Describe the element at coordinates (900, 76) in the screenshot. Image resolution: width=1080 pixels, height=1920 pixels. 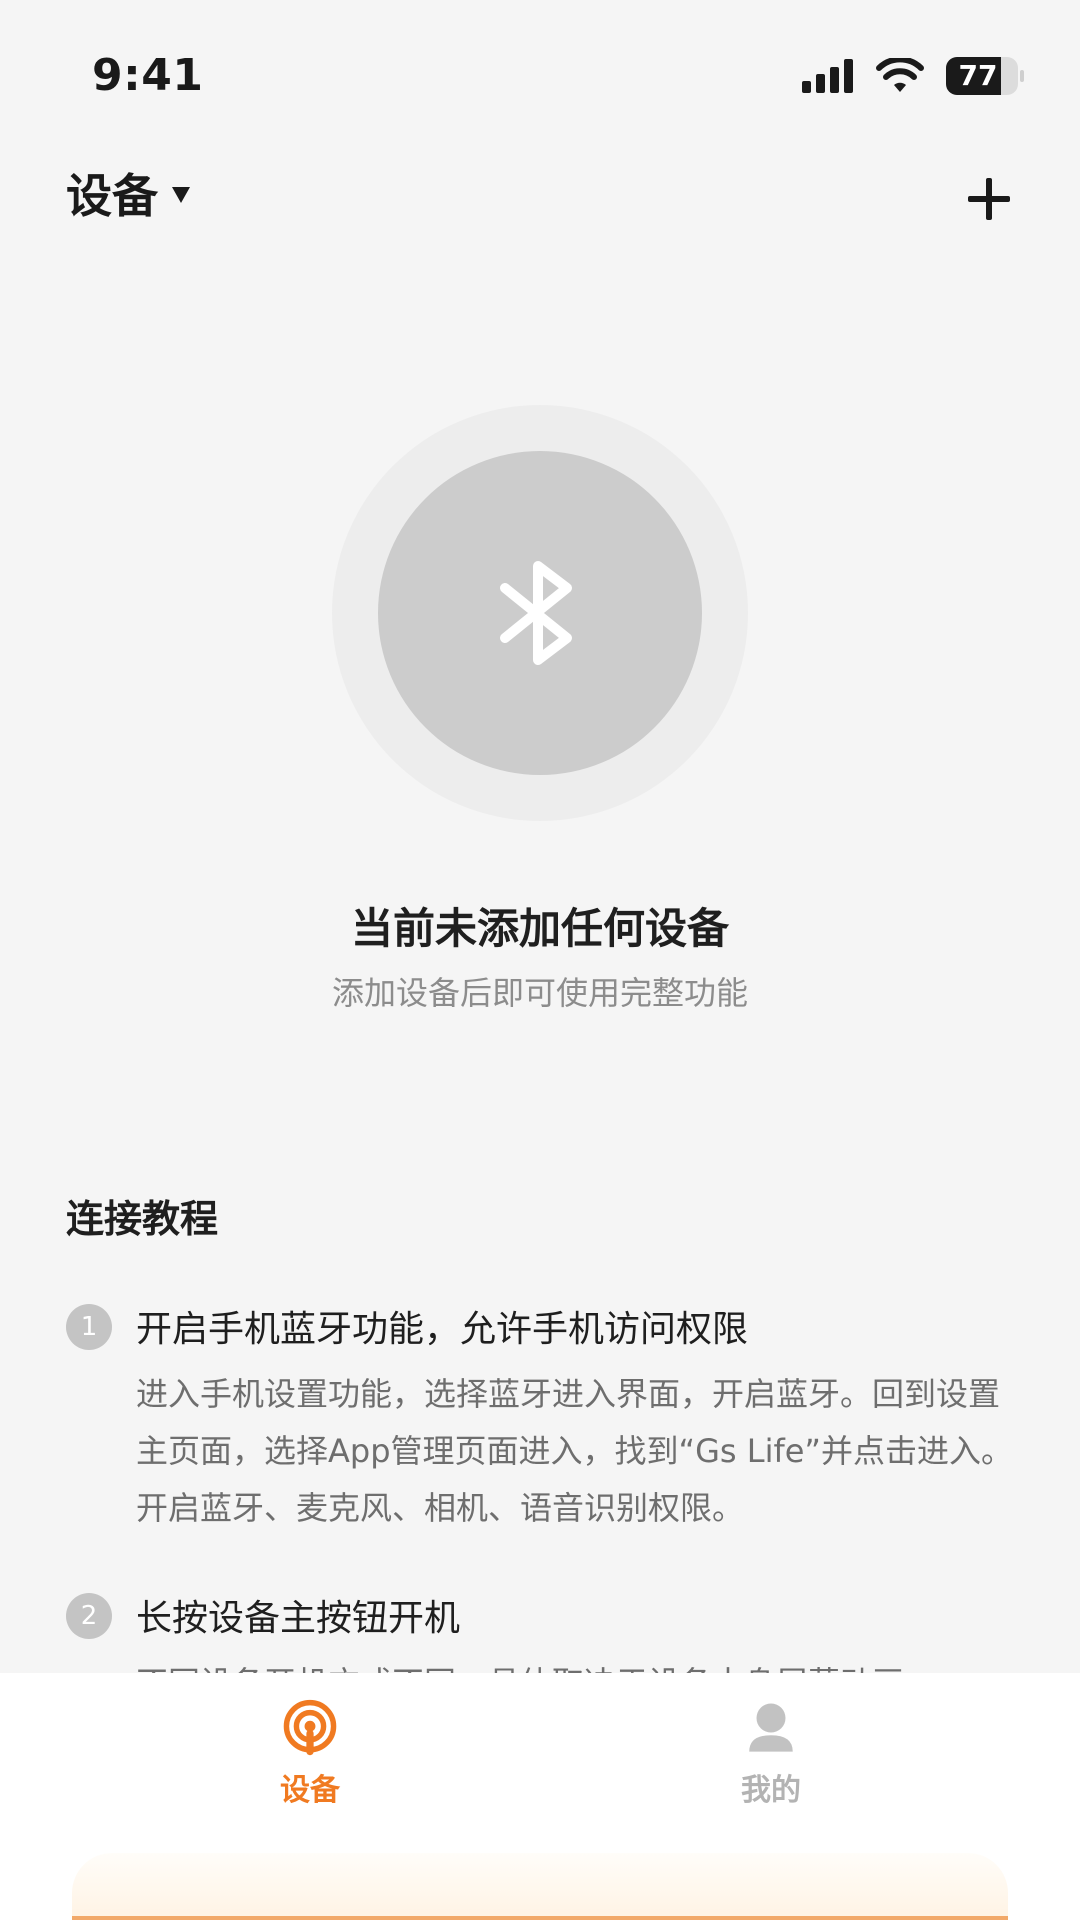
I see `wifi-icon` at that location.